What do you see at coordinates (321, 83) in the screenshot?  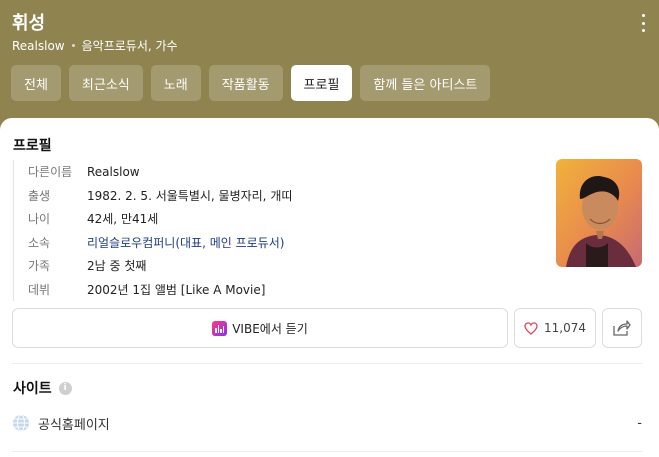 I see `tab-profile: 프로필` at bounding box center [321, 83].